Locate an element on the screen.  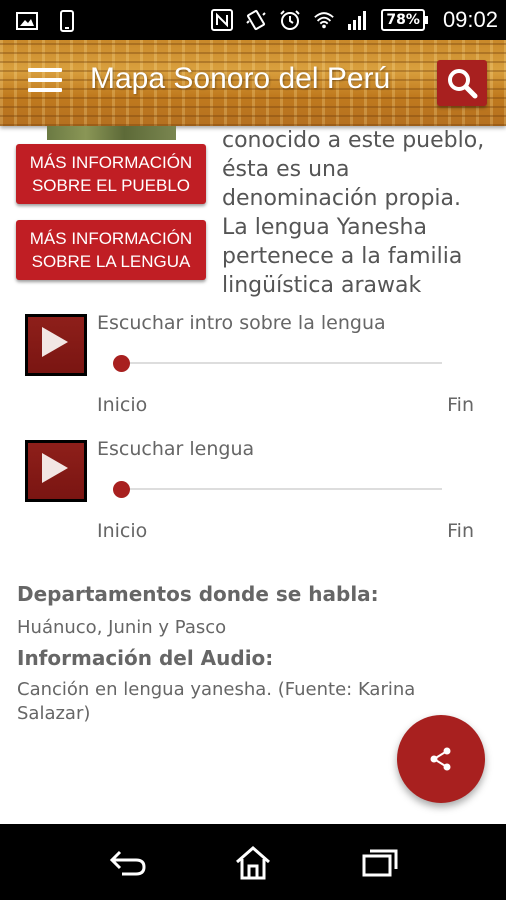
phone-icon is located at coordinates (67, 21).